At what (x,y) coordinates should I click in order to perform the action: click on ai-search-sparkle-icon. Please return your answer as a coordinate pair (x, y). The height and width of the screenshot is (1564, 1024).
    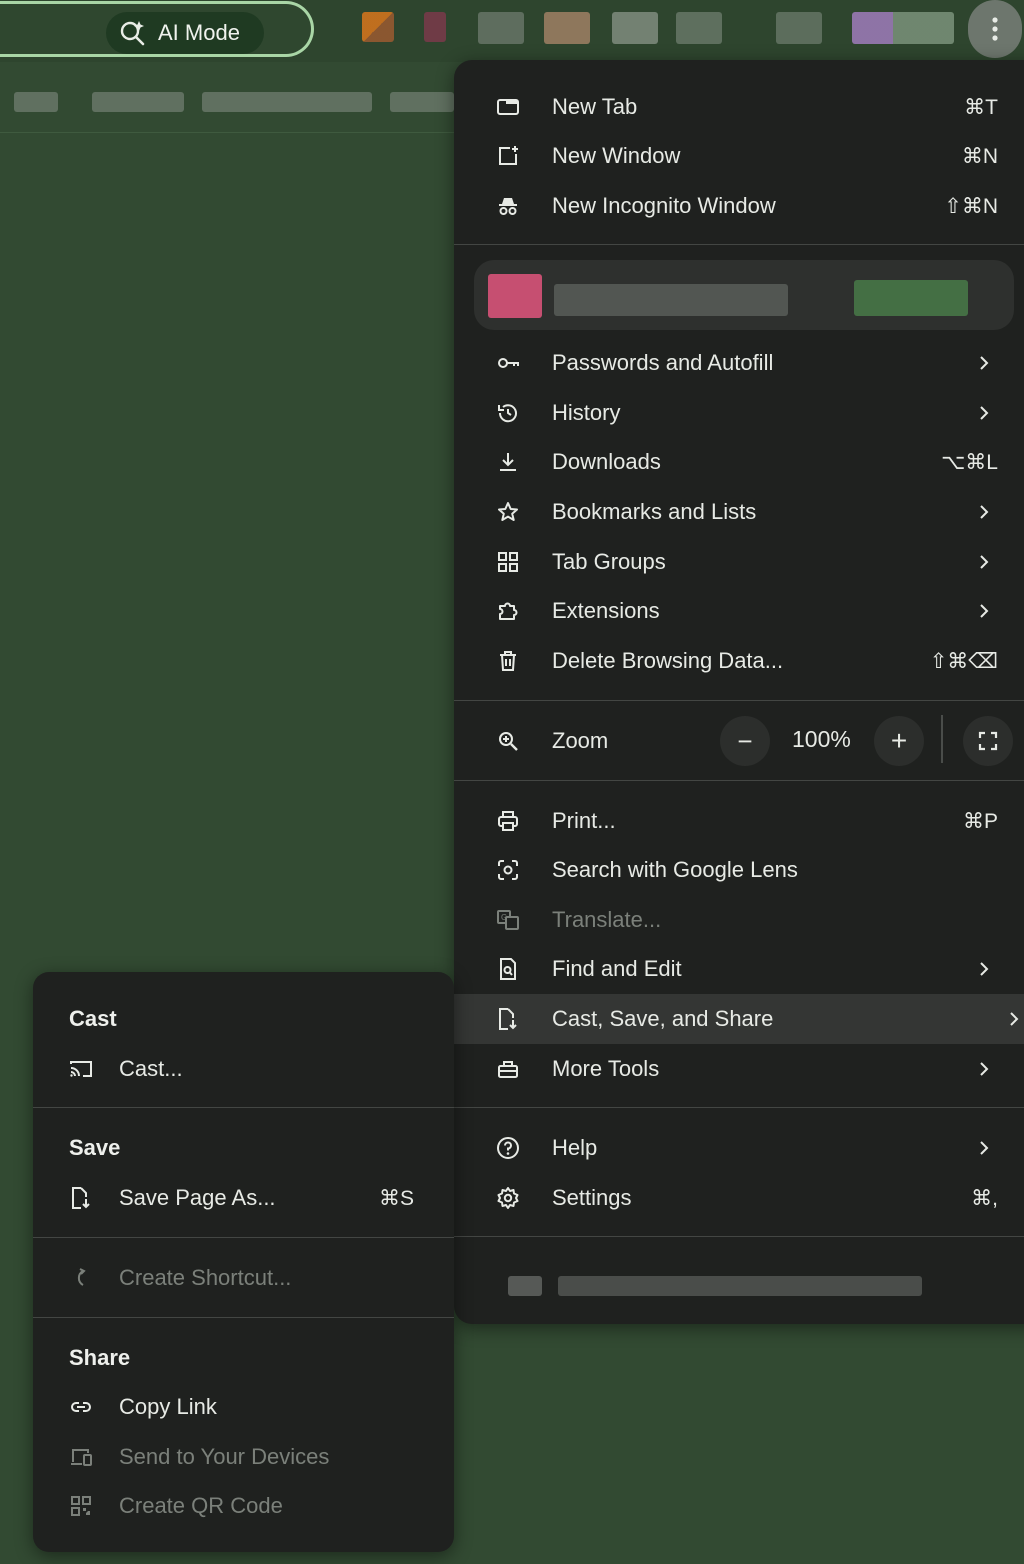
    Looking at the image, I should click on (132, 33).